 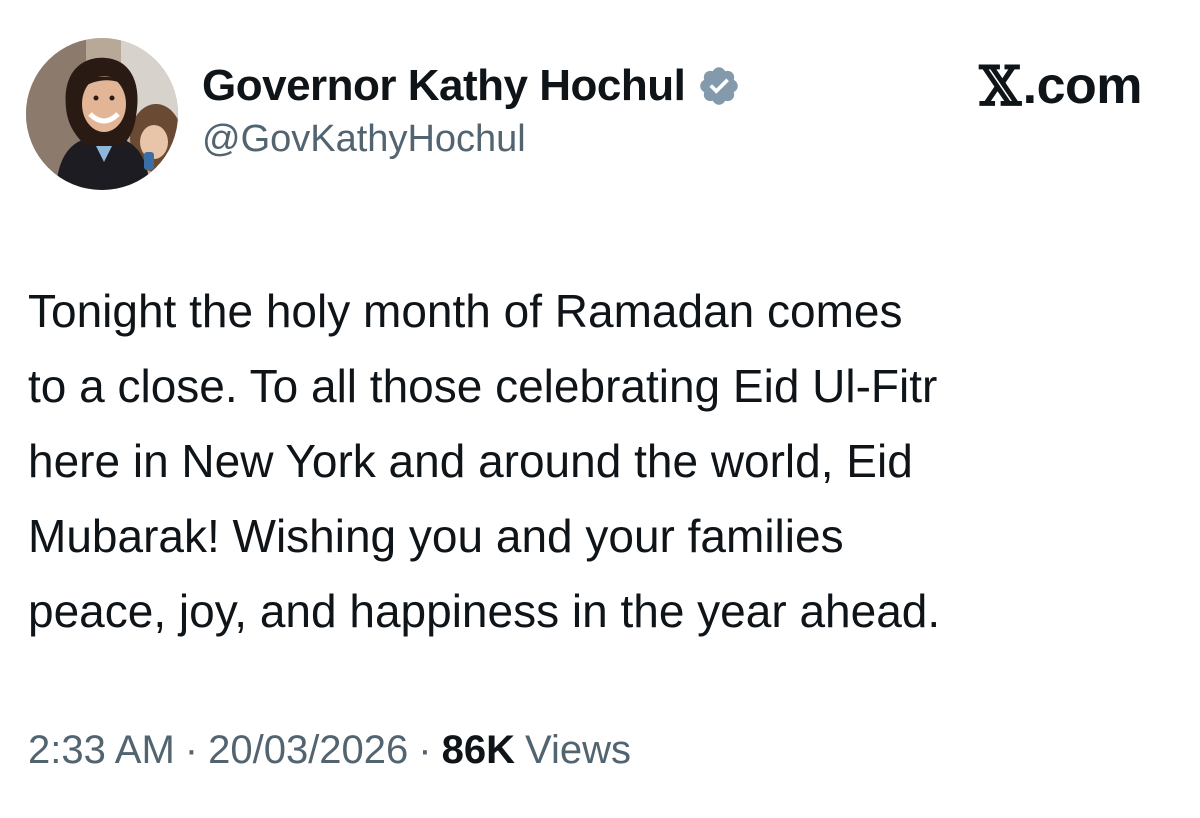 I want to click on x-com-logo-text: .com, so click(x=1082, y=86).